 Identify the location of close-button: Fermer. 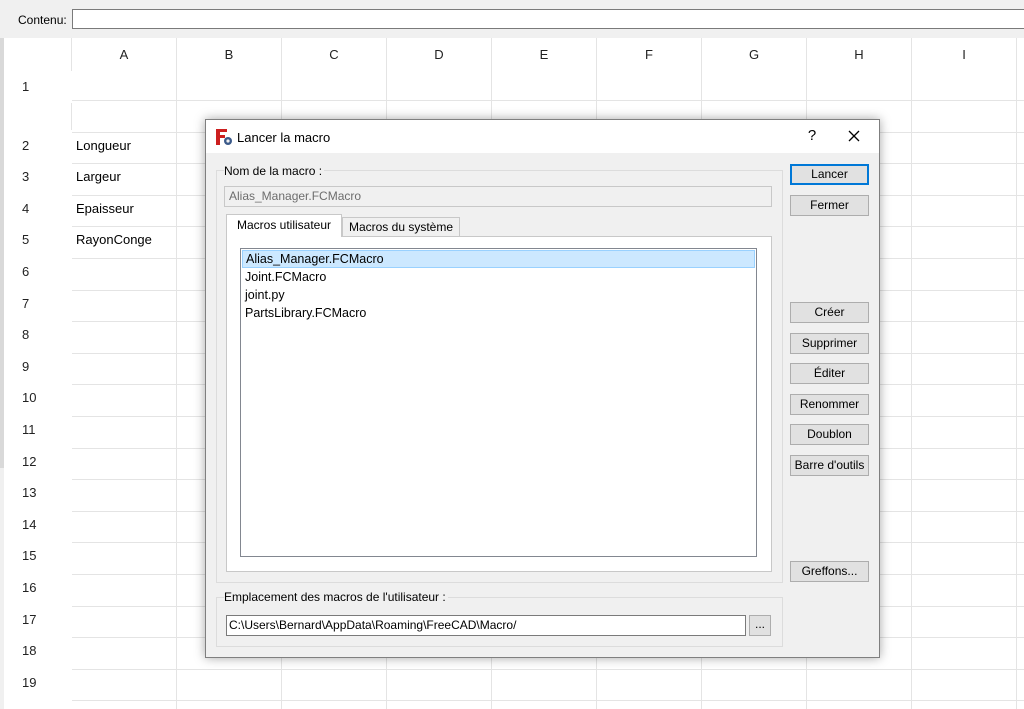
(829, 205).